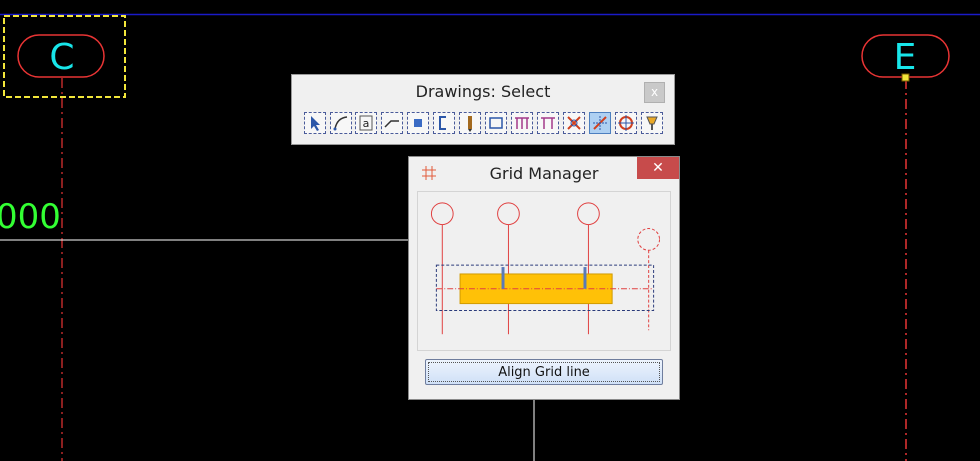 The width and height of the screenshot is (980, 461). Describe the element at coordinates (905, 57) in the screenshot. I see `grid-label-e: E` at that location.